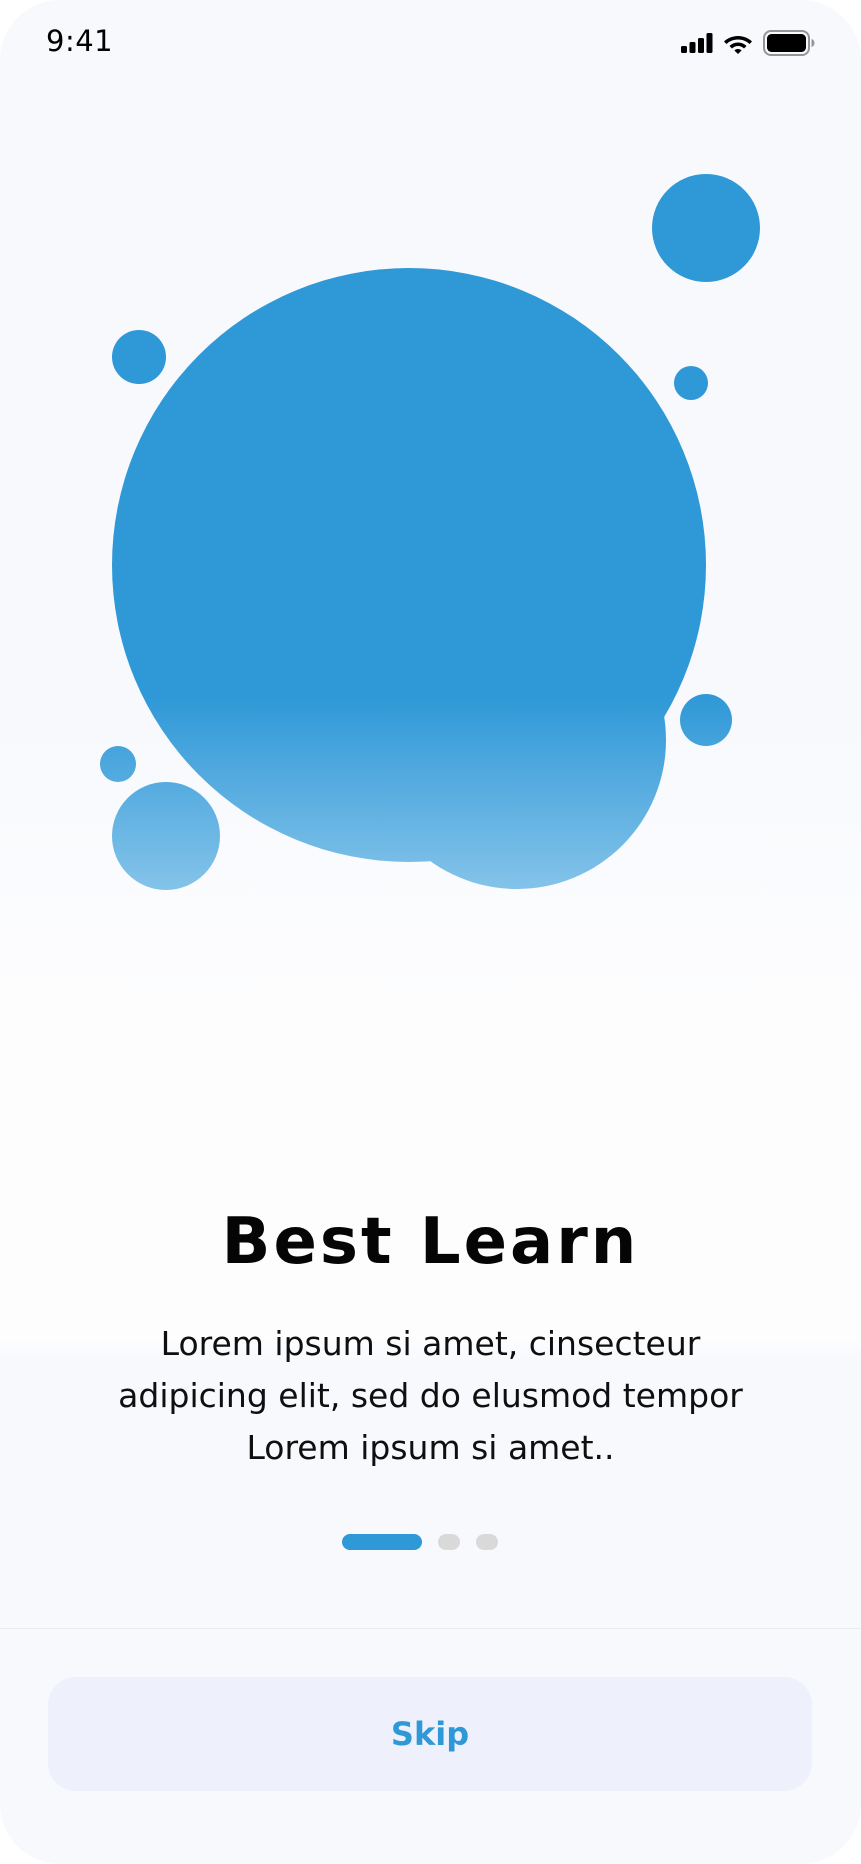 Image resolution: width=861 pixels, height=1864 pixels. What do you see at coordinates (166, 836) in the screenshot?
I see `bubble-bottom-left` at bounding box center [166, 836].